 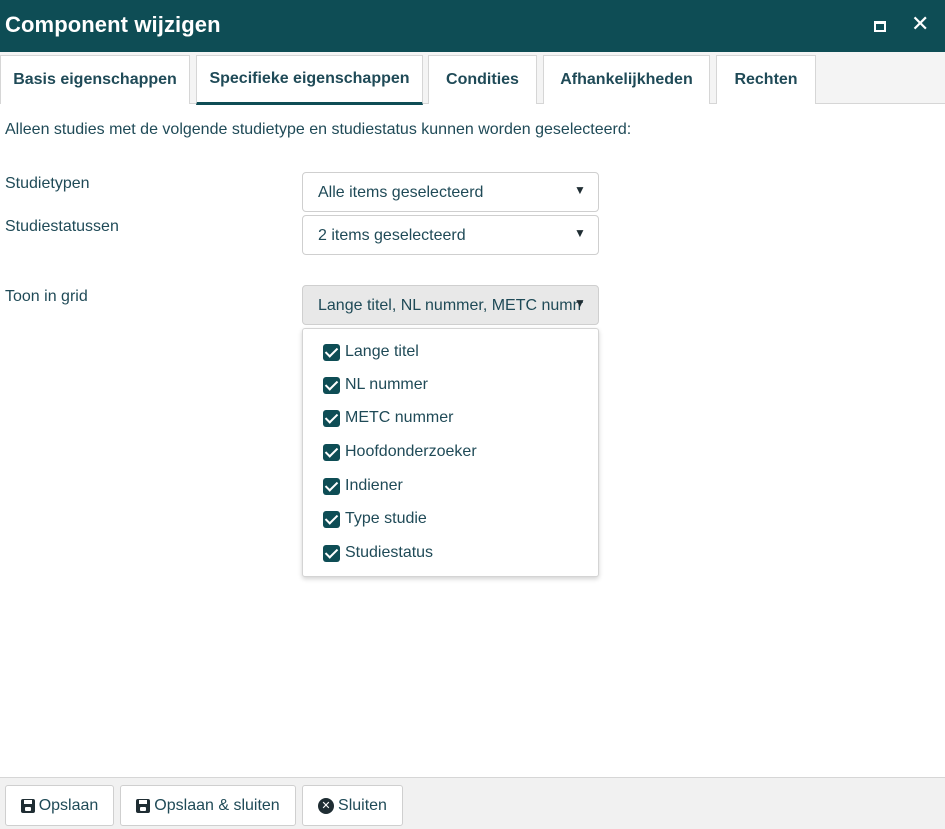 What do you see at coordinates (46, 296) in the screenshot?
I see `toon-in-grid-label: Toon in grid` at bounding box center [46, 296].